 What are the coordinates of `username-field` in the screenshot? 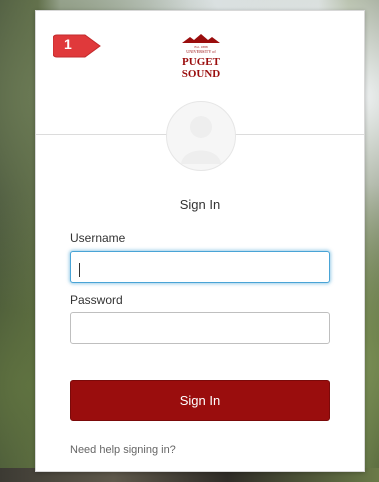 It's located at (200, 267).